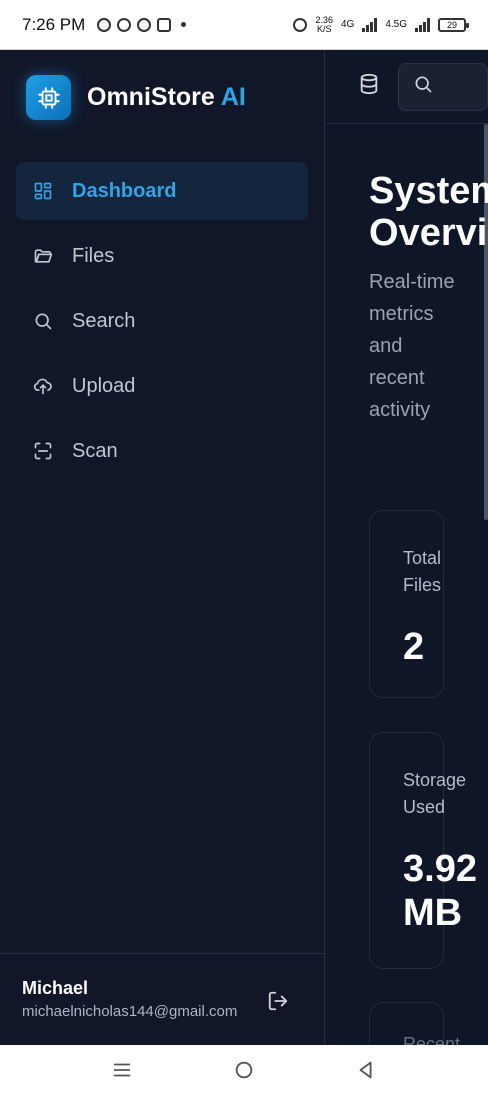 The image size is (488, 1100). What do you see at coordinates (414, 647) in the screenshot?
I see `stat-value: 2` at bounding box center [414, 647].